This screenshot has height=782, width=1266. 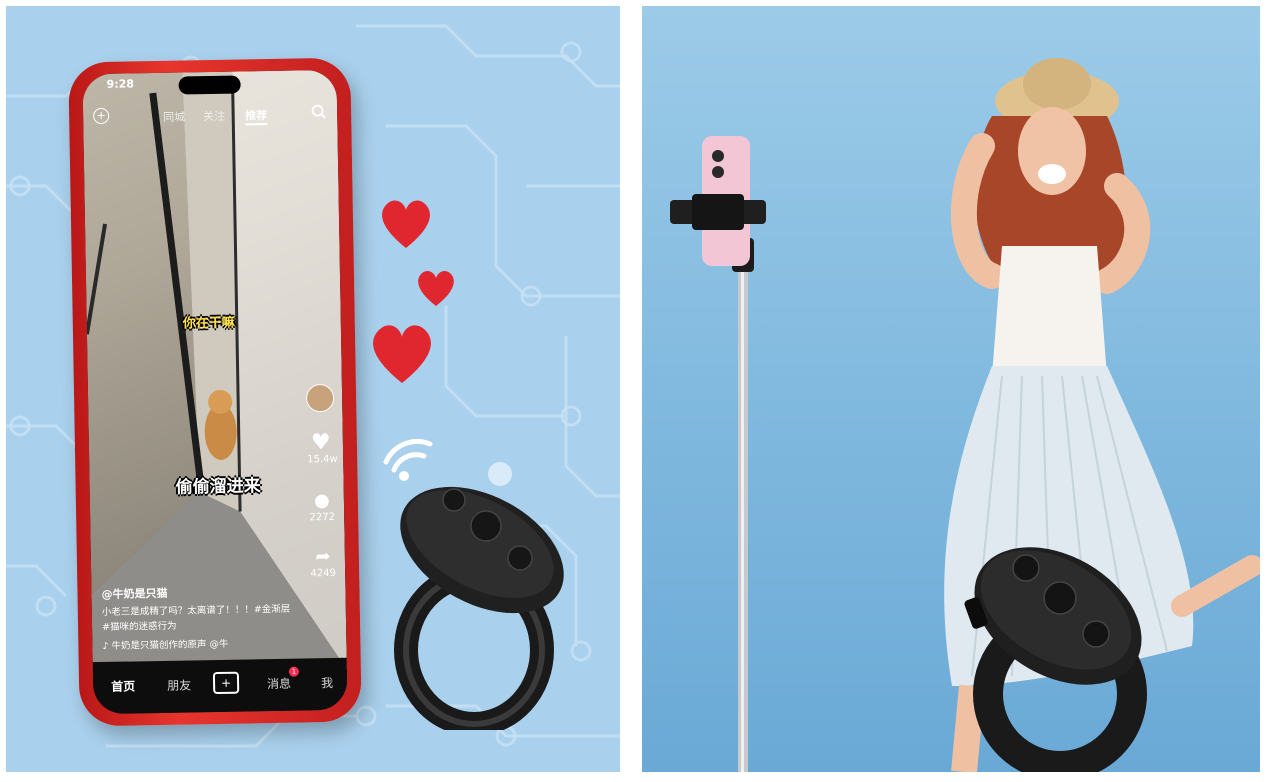 What do you see at coordinates (174, 116) in the screenshot?
I see `tab-nearby: 同城` at bounding box center [174, 116].